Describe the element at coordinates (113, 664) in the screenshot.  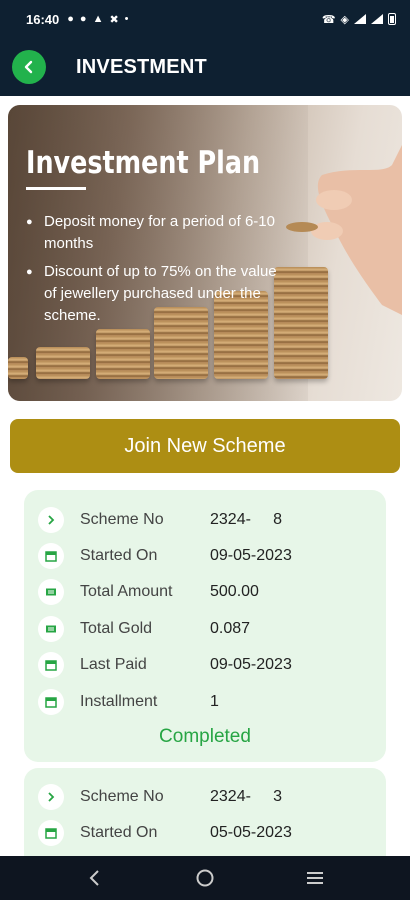
I see `row-label: Last Paid` at that location.